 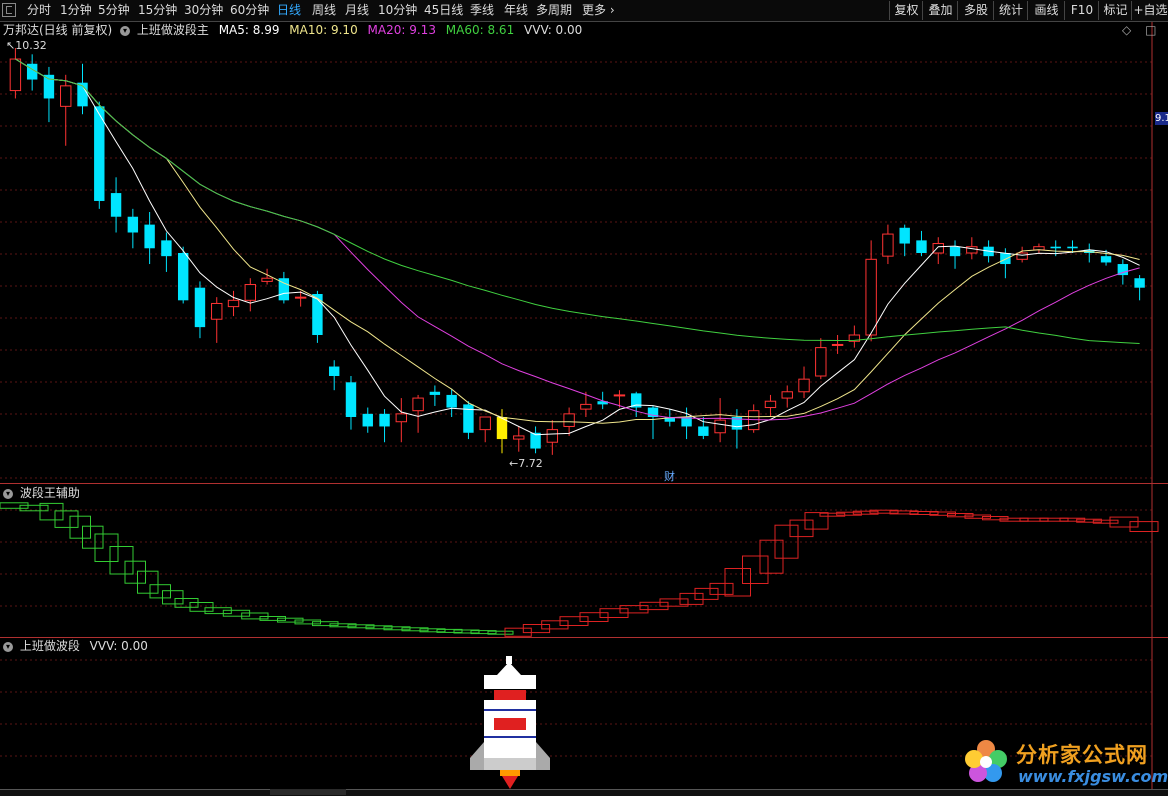 I want to click on watermark-url: www.fxjgsw.com, so click(x=1093, y=776).